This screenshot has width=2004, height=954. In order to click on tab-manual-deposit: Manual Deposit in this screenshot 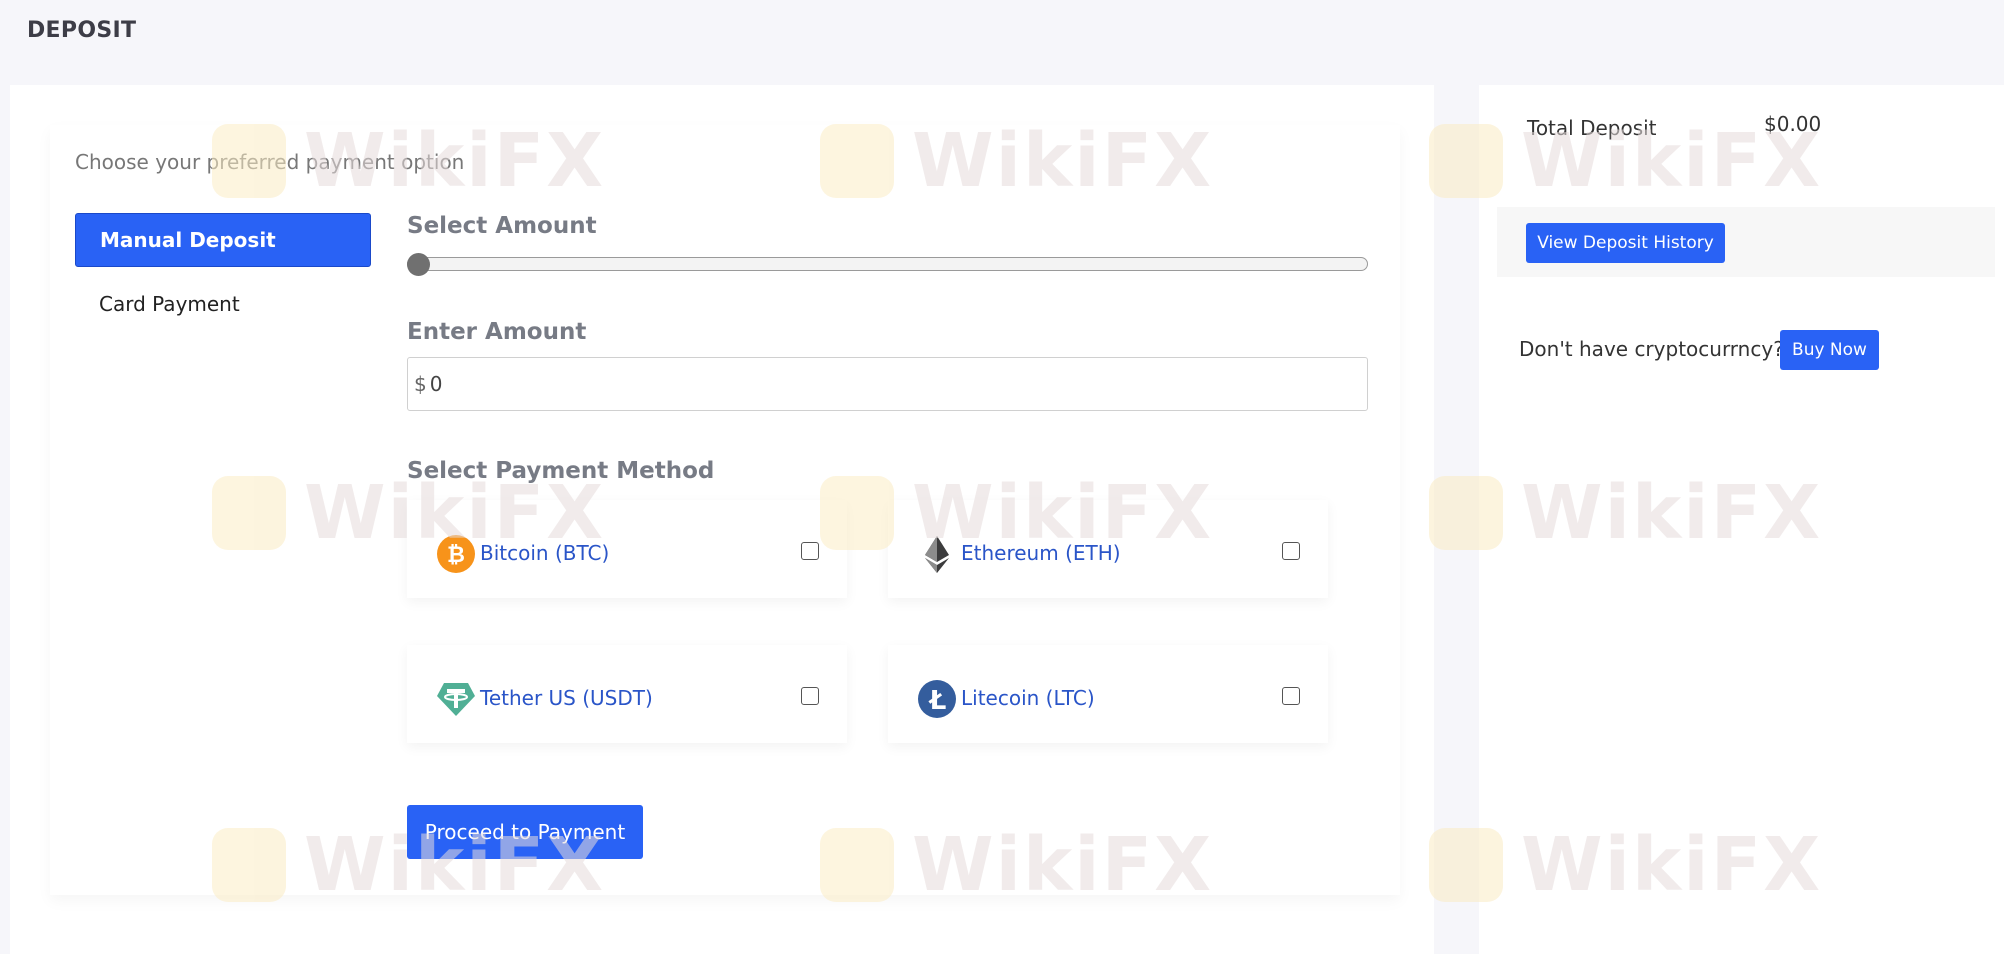, I will do `click(223, 240)`.